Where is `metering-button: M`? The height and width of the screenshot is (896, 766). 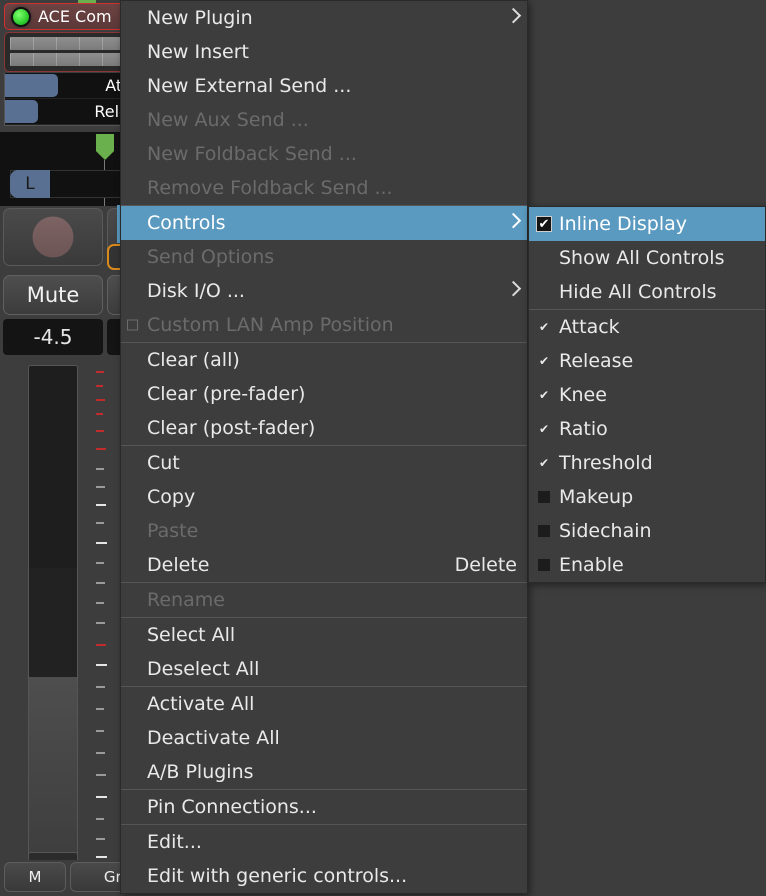 metering-button: M is located at coordinates (35, 877).